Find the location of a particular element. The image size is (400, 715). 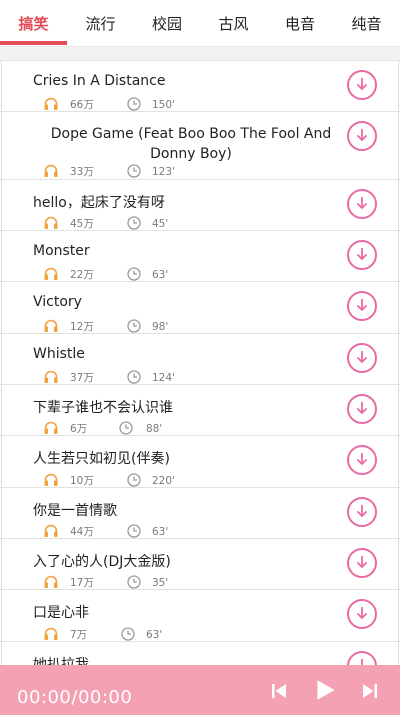

song-duration: 98' is located at coordinates (160, 327).